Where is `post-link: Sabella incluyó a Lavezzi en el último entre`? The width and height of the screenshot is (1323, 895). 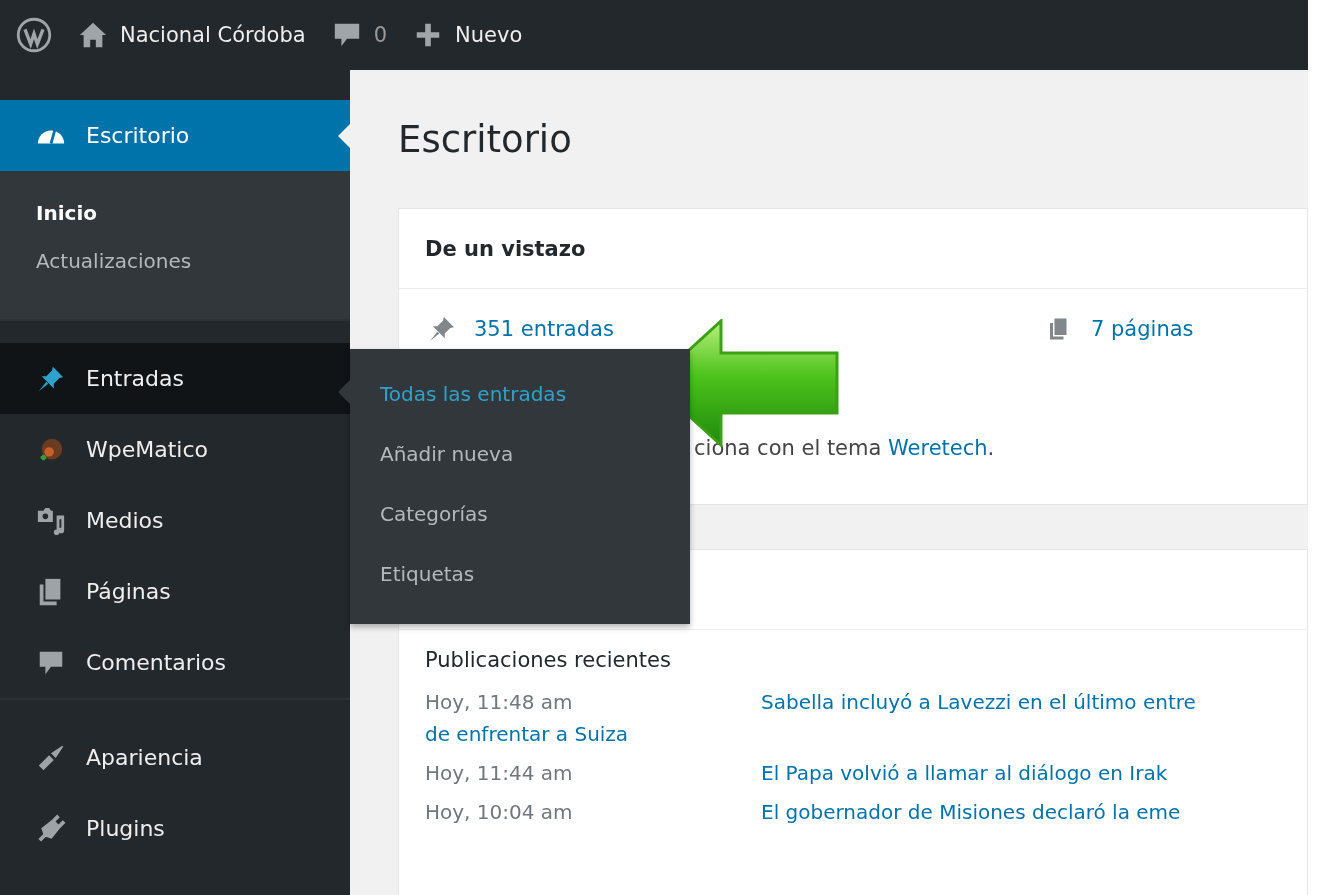 post-link: Sabella incluyó a Lavezzi en el último entre is located at coordinates (978, 702).